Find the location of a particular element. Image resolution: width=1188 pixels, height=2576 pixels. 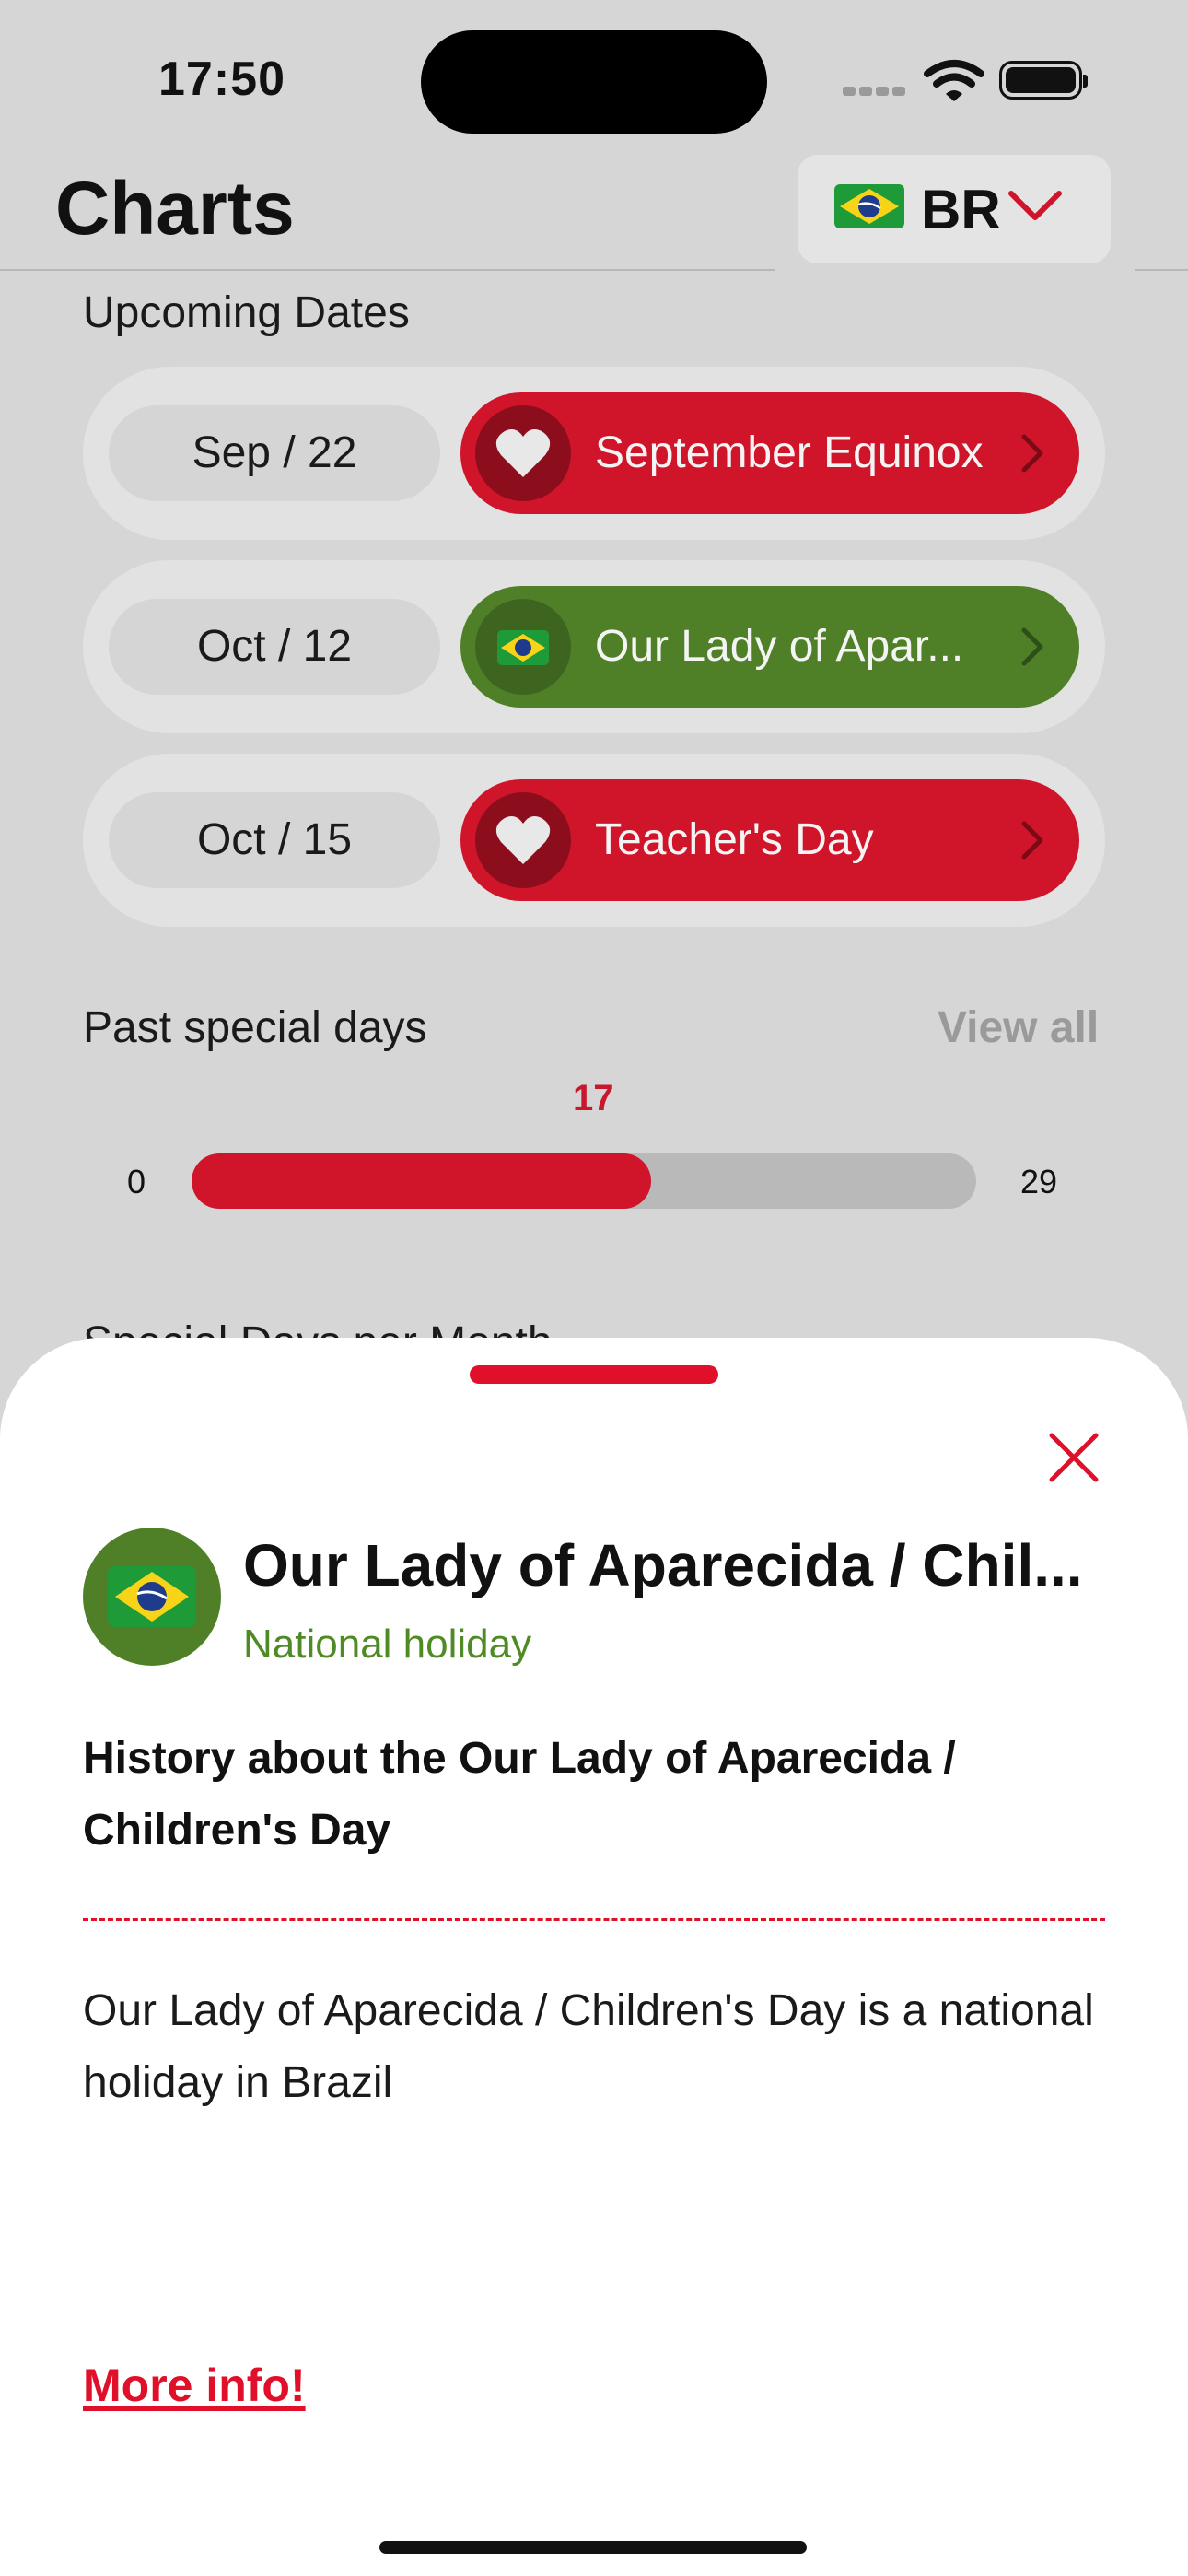

upcoming-item: Sep / 22 September Equinox is located at coordinates (594, 453).